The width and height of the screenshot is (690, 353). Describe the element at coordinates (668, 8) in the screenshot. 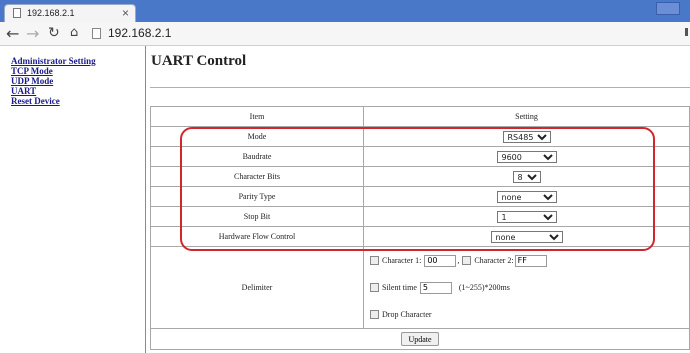

I see `window-controls` at that location.